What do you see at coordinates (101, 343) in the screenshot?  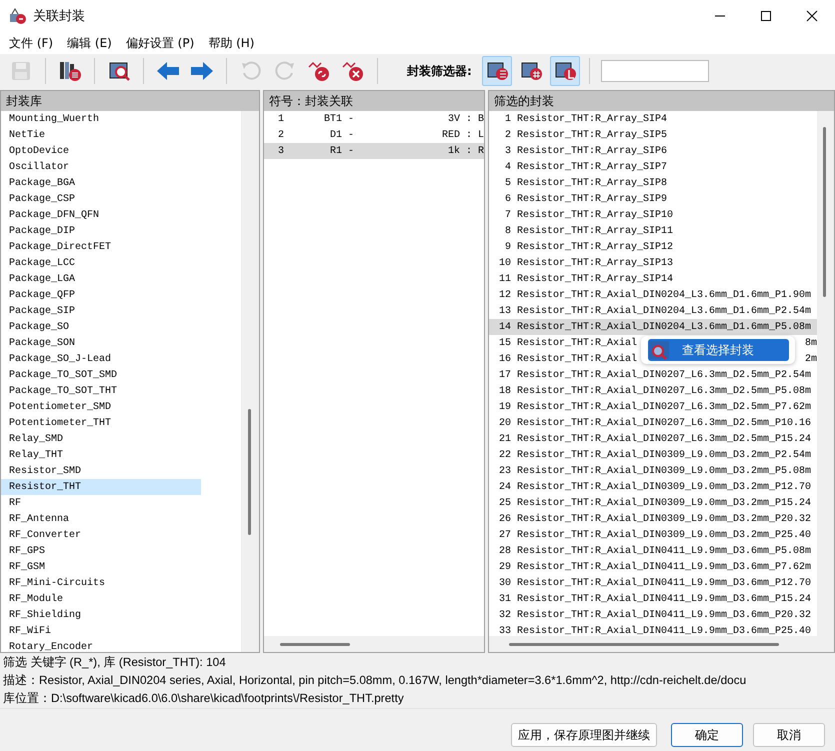 I see `library-item: Package_SON` at bounding box center [101, 343].